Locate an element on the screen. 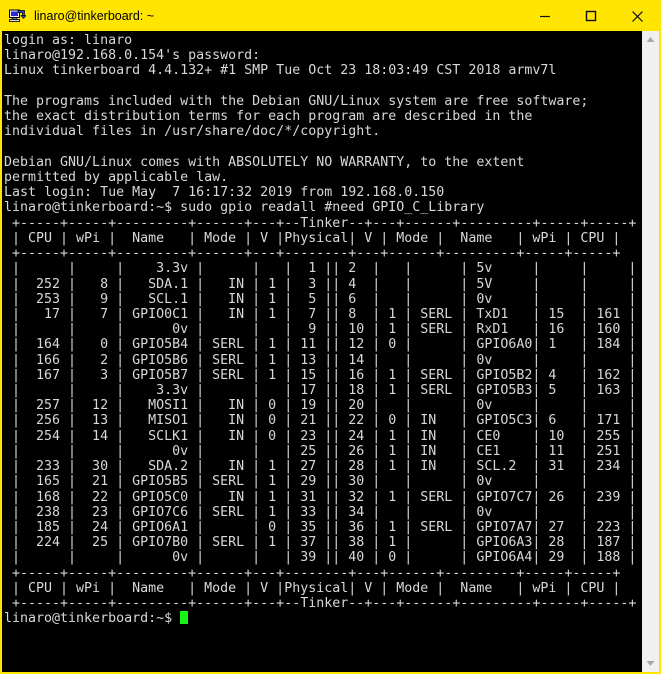  title-bar: linaro@tinkerboard: ~ is located at coordinates (330, 16).